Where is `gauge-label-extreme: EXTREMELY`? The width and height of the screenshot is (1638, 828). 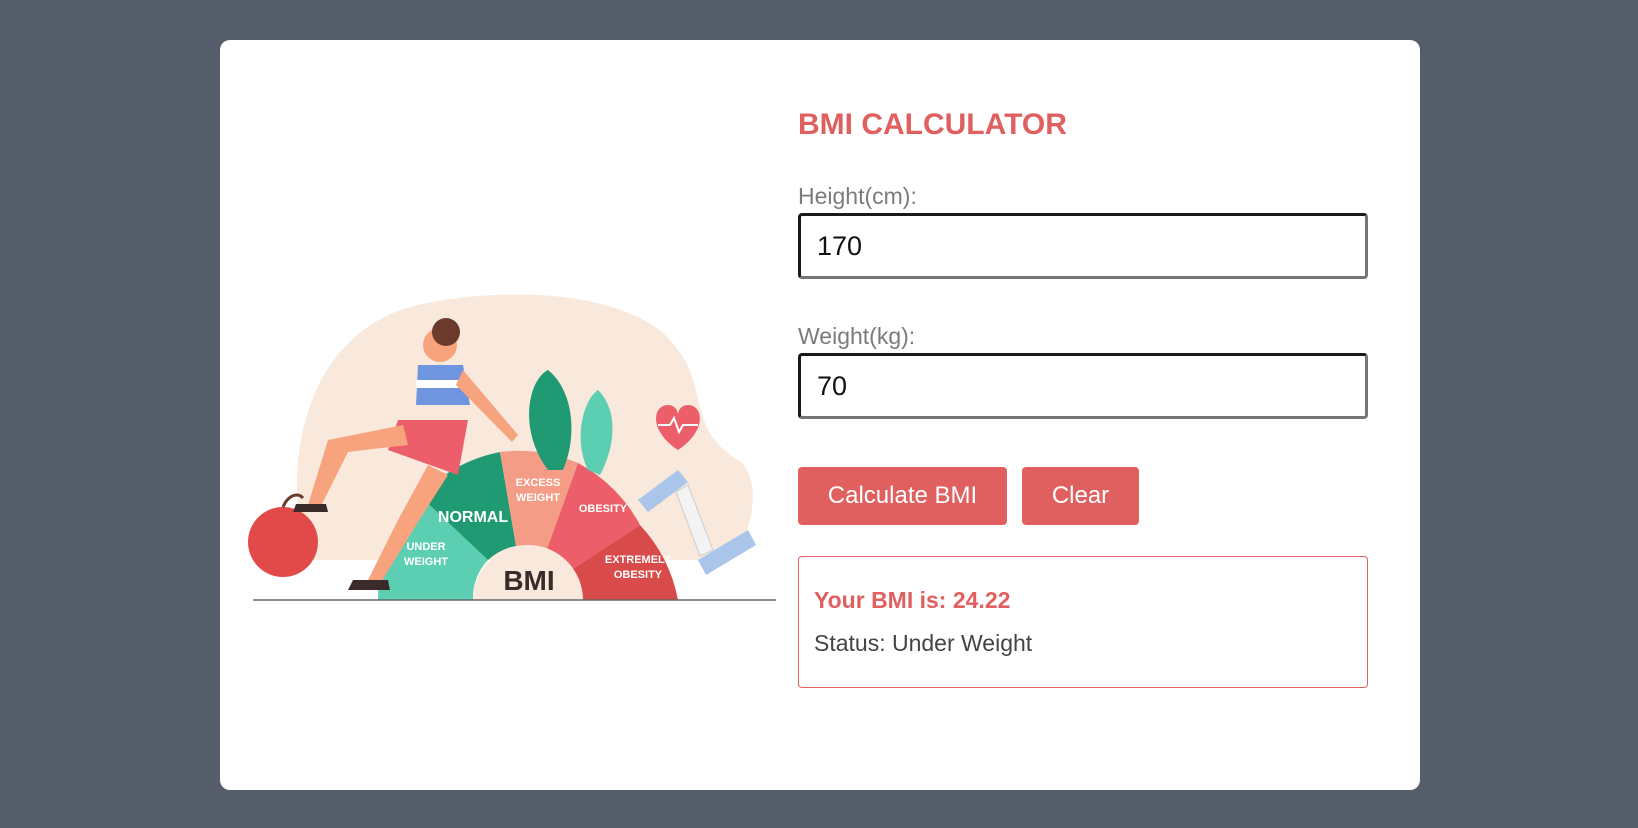
gauge-label-extreme: EXTREMELY is located at coordinates (638, 560).